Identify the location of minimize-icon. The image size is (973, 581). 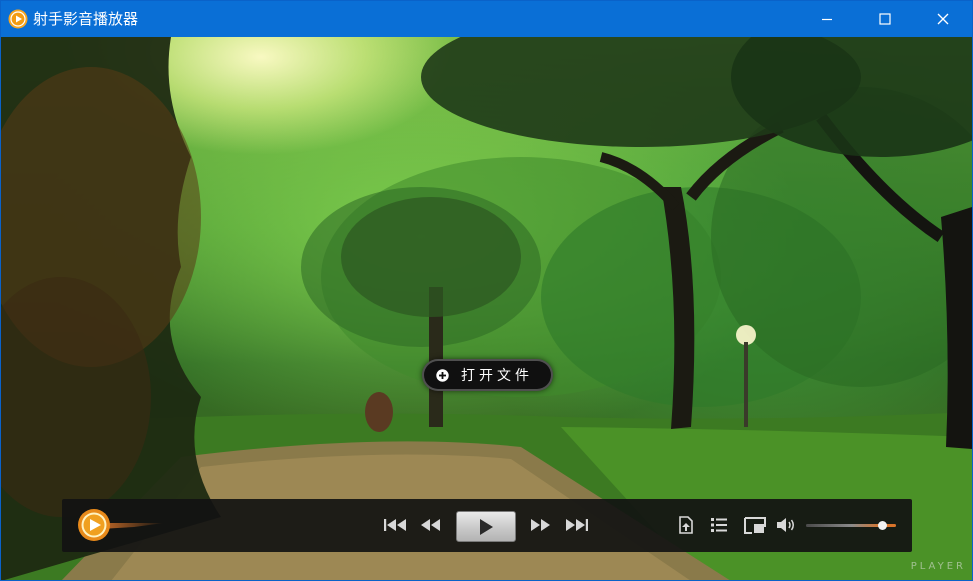
(827, 19).